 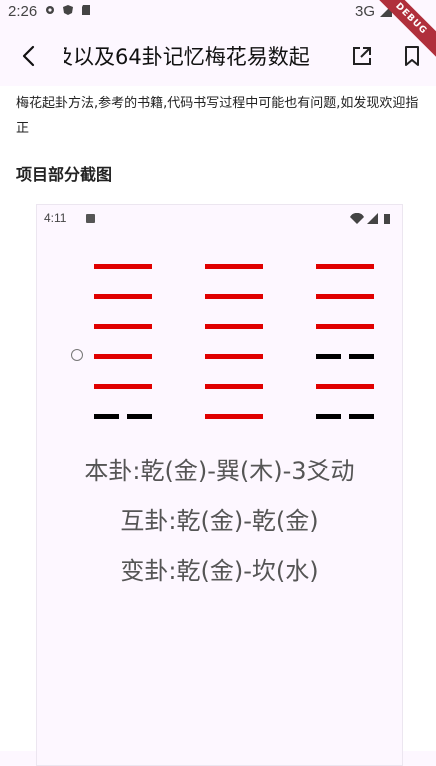 I want to click on moving-line-marker, so click(x=77, y=355).